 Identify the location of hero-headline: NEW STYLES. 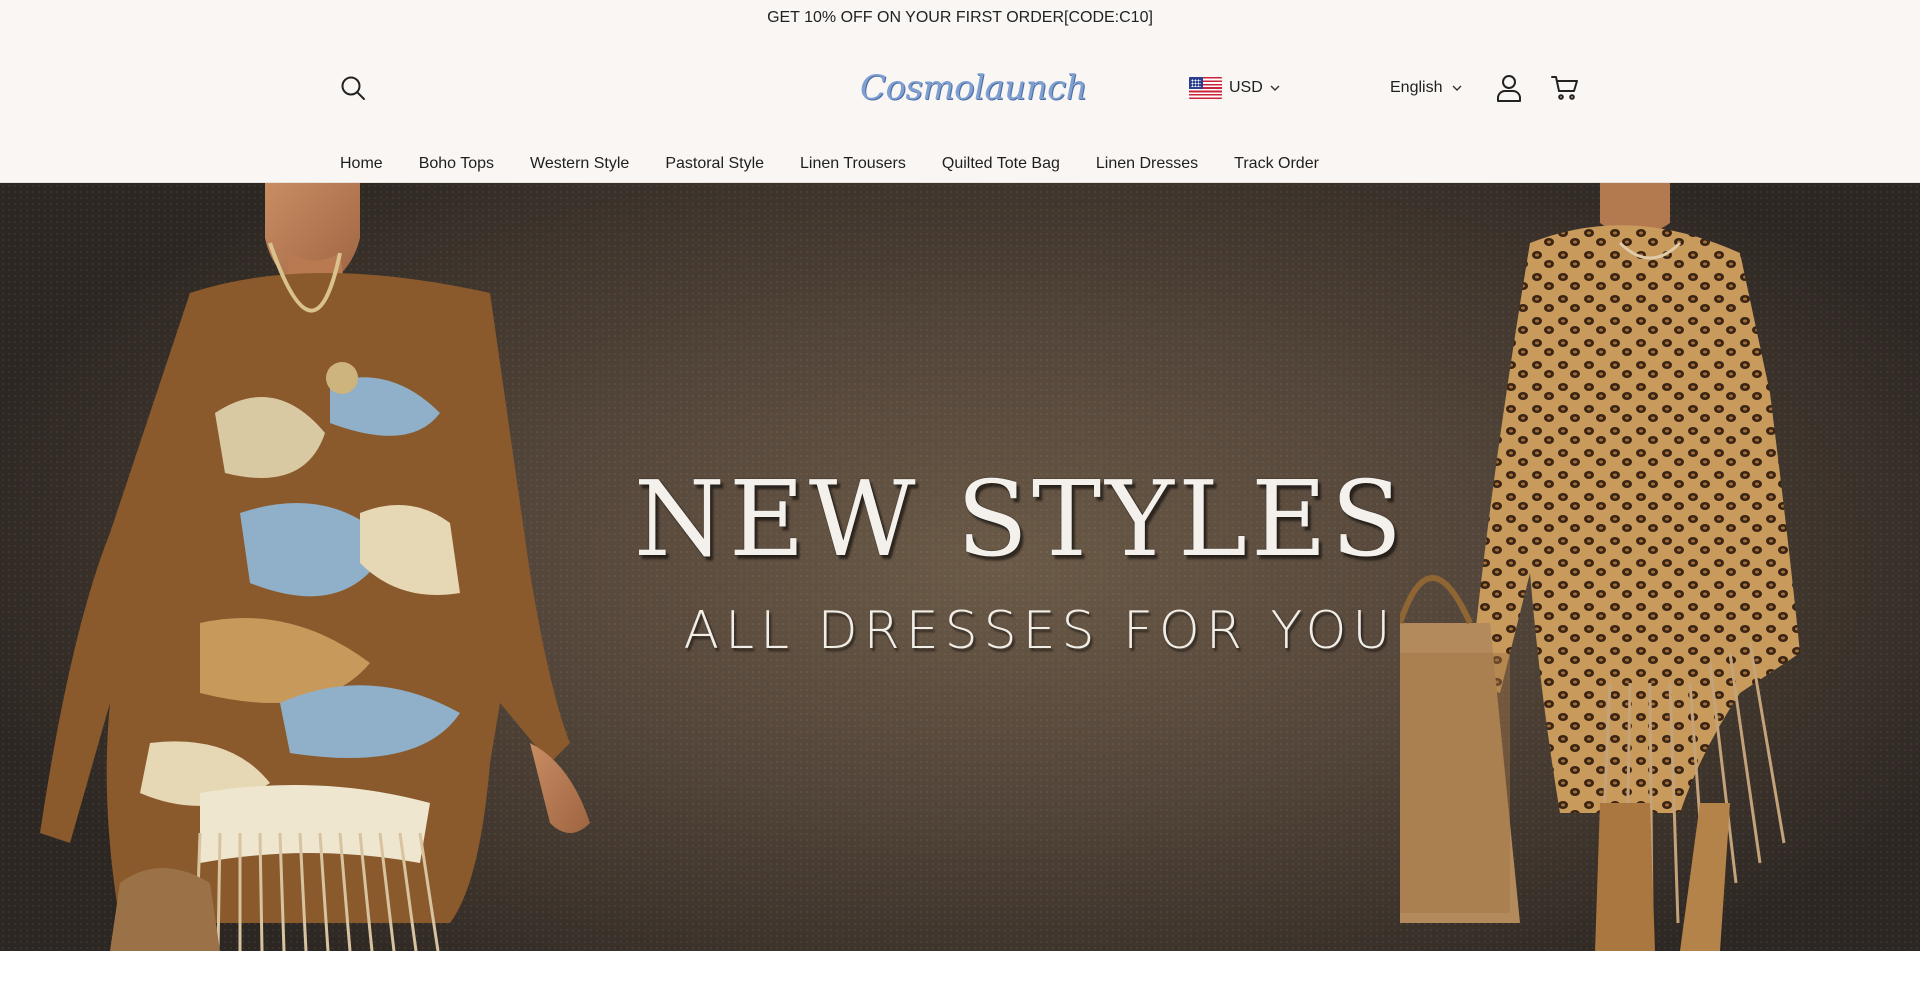
(1020, 519).